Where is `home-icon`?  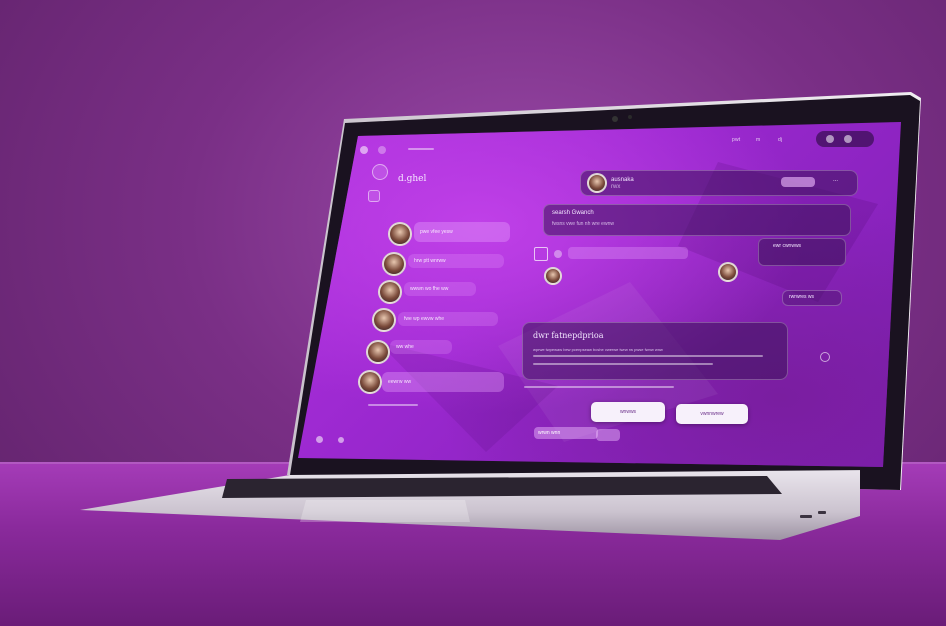 home-icon is located at coordinates (319, 439).